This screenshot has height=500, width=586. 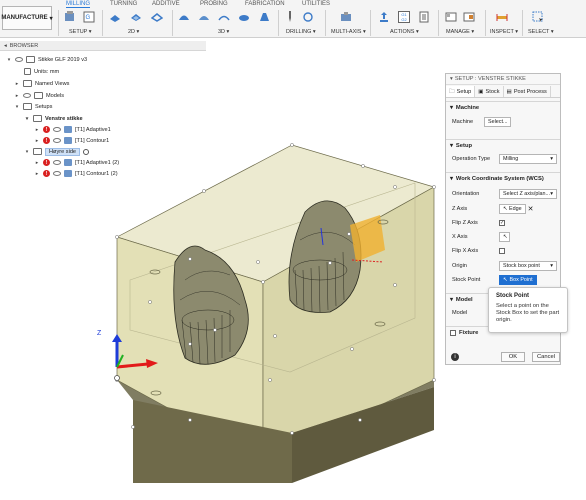 What do you see at coordinates (467, 107) in the screenshot?
I see `section-machine-label: Machine` at bounding box center [467, 107].